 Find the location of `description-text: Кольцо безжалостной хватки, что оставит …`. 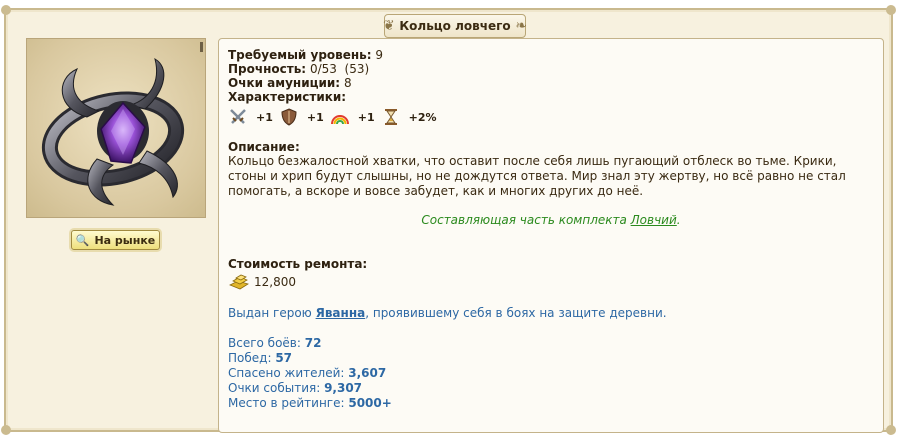

description-text: Кольцо безжалостной хватки, что оставит … is located at coordinates (537, 176).